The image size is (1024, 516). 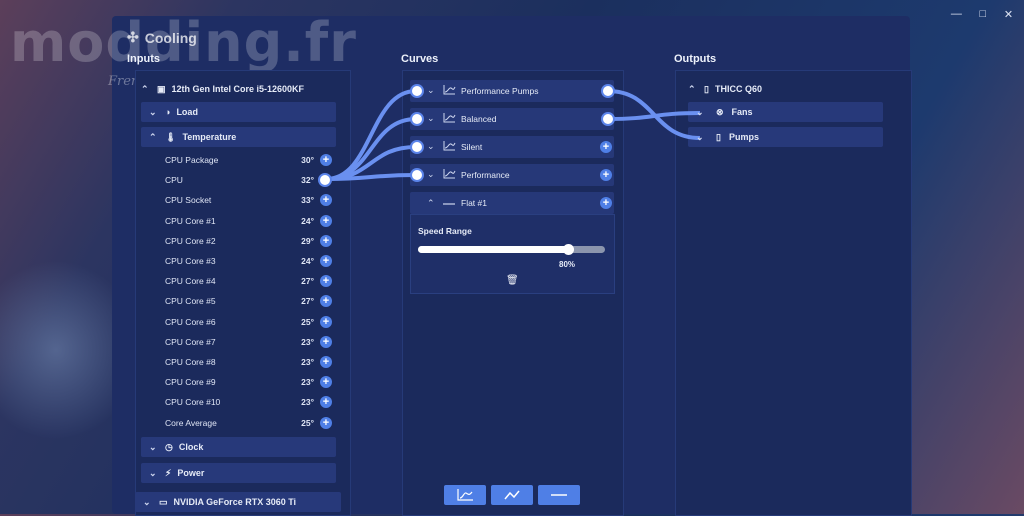 I want to click on fan-icon: ✣, so click(x=133, y=37).